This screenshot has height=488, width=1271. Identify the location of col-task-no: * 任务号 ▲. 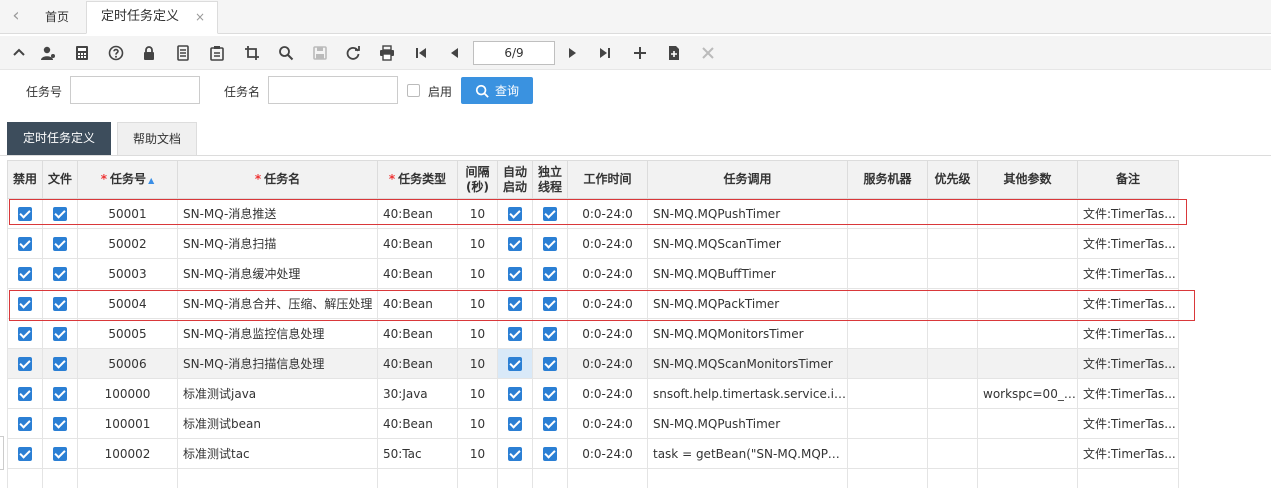
(127, 179).